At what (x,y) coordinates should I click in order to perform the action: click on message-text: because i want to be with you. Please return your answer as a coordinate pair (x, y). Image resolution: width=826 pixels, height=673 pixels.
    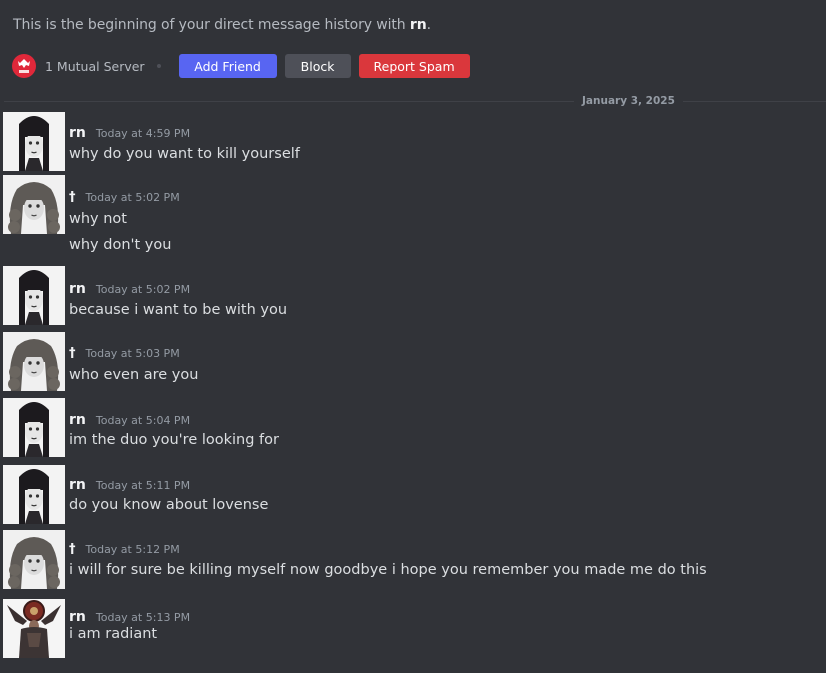
    Looking at the image, I should click on (178, 310).